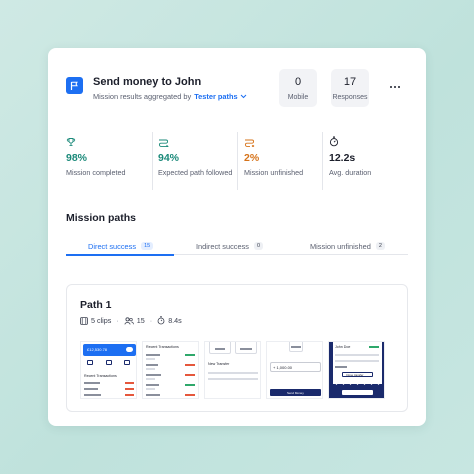  I want to click on subtitle-prefix: Mission results aggregated by, so click(142, 96).